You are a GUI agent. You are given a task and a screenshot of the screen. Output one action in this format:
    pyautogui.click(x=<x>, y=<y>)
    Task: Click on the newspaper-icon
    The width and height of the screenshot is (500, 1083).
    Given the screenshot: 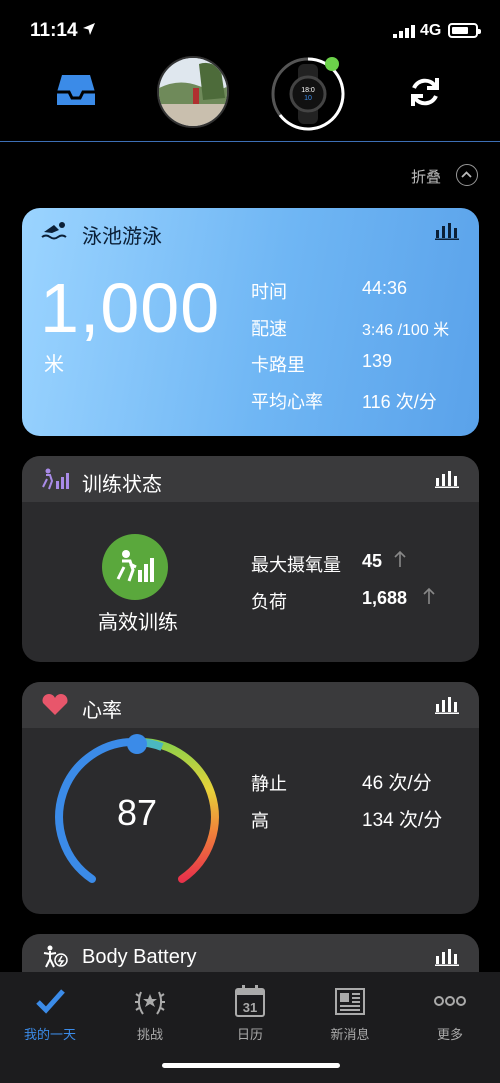 What is the action you would take?
    pyautogui.click(x=350, y=1001)
    